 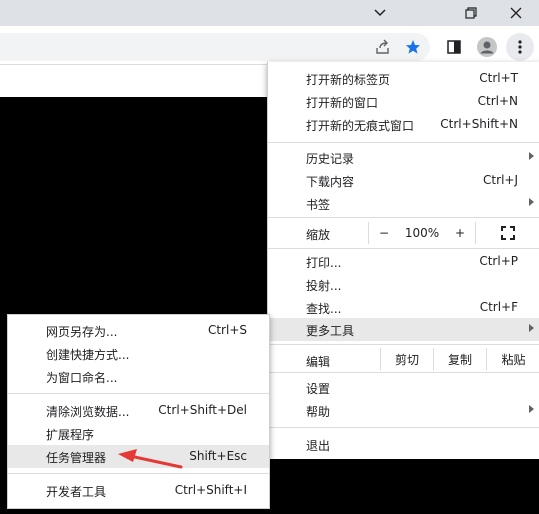 I want to click on submenu-item-label: 开发者工具, so click(x=76, y=492).